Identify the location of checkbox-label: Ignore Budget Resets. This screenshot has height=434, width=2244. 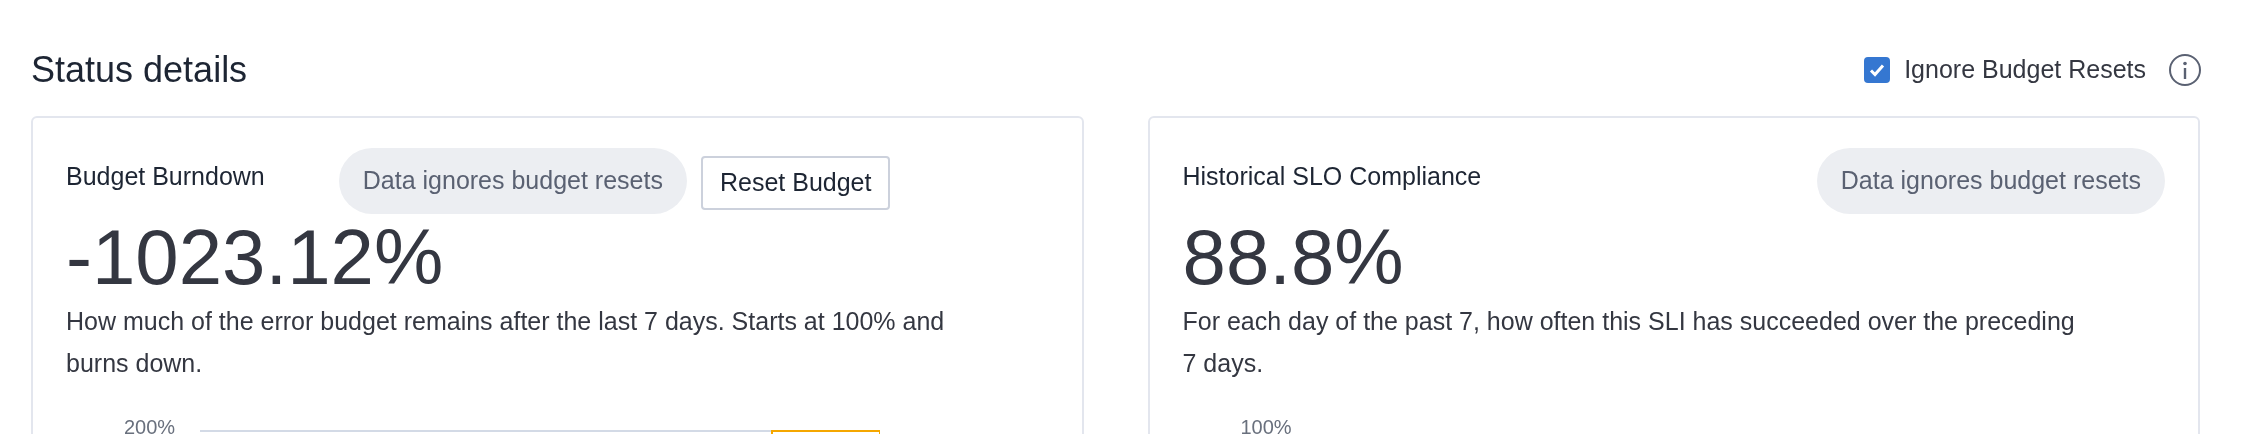
(2025, 70).